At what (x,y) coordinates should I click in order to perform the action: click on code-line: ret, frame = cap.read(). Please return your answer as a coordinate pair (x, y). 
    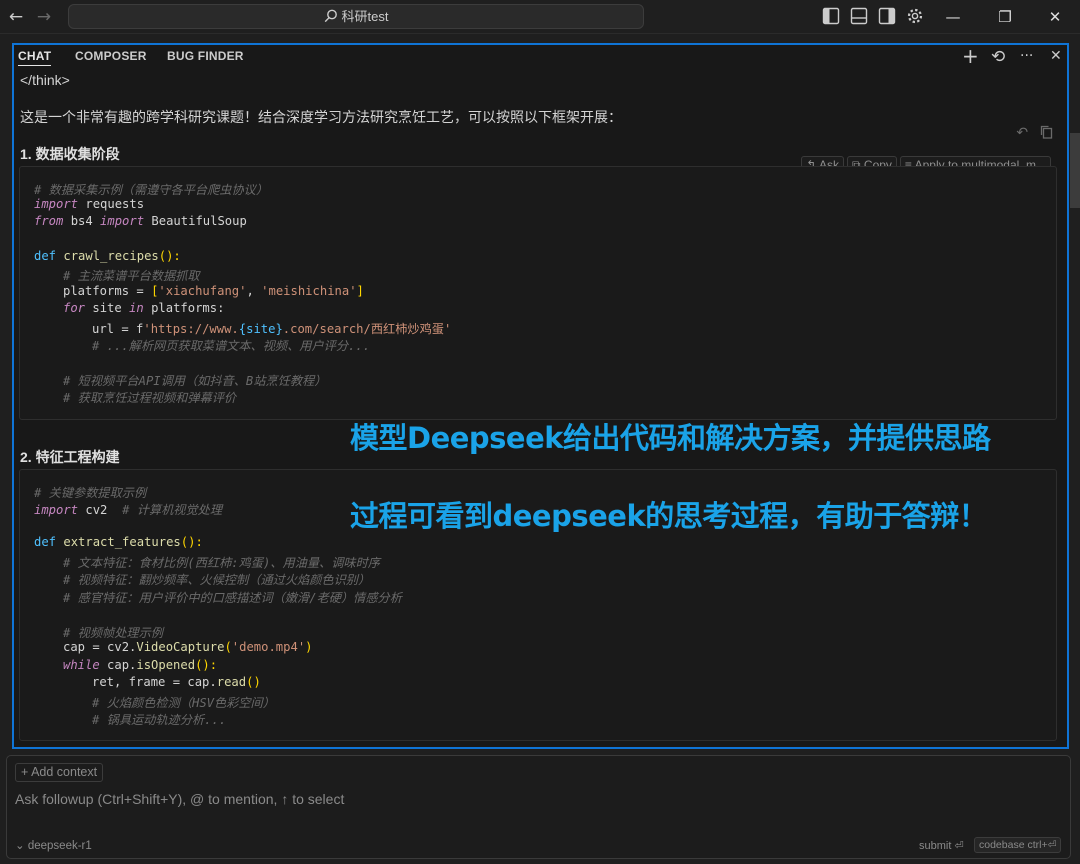
    Looking at the image, I should click on (176, 682).